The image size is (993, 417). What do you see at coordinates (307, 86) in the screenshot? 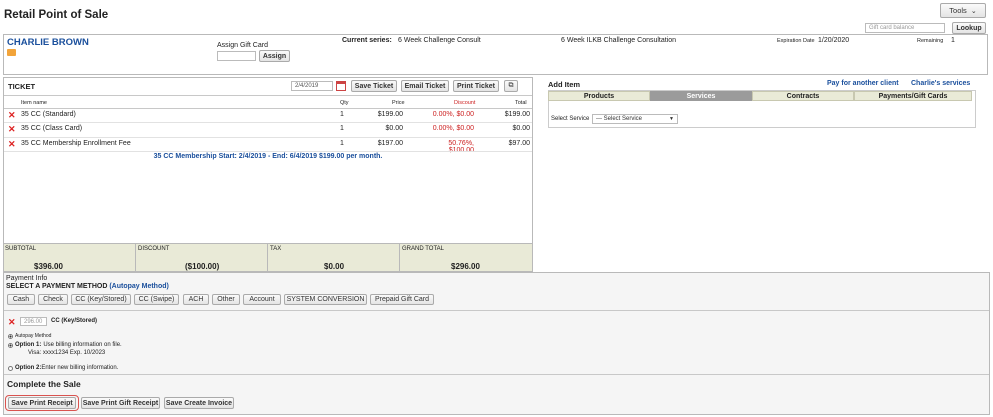
I see `ticket-date: 2/4/2019` at bounding box center [307, 86].